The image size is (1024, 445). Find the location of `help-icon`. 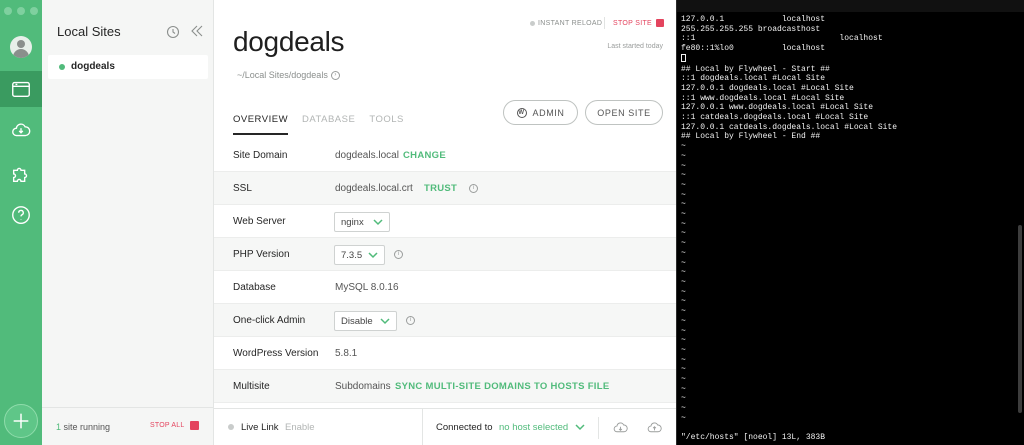

help-icon is located at coordinates (21, 215).